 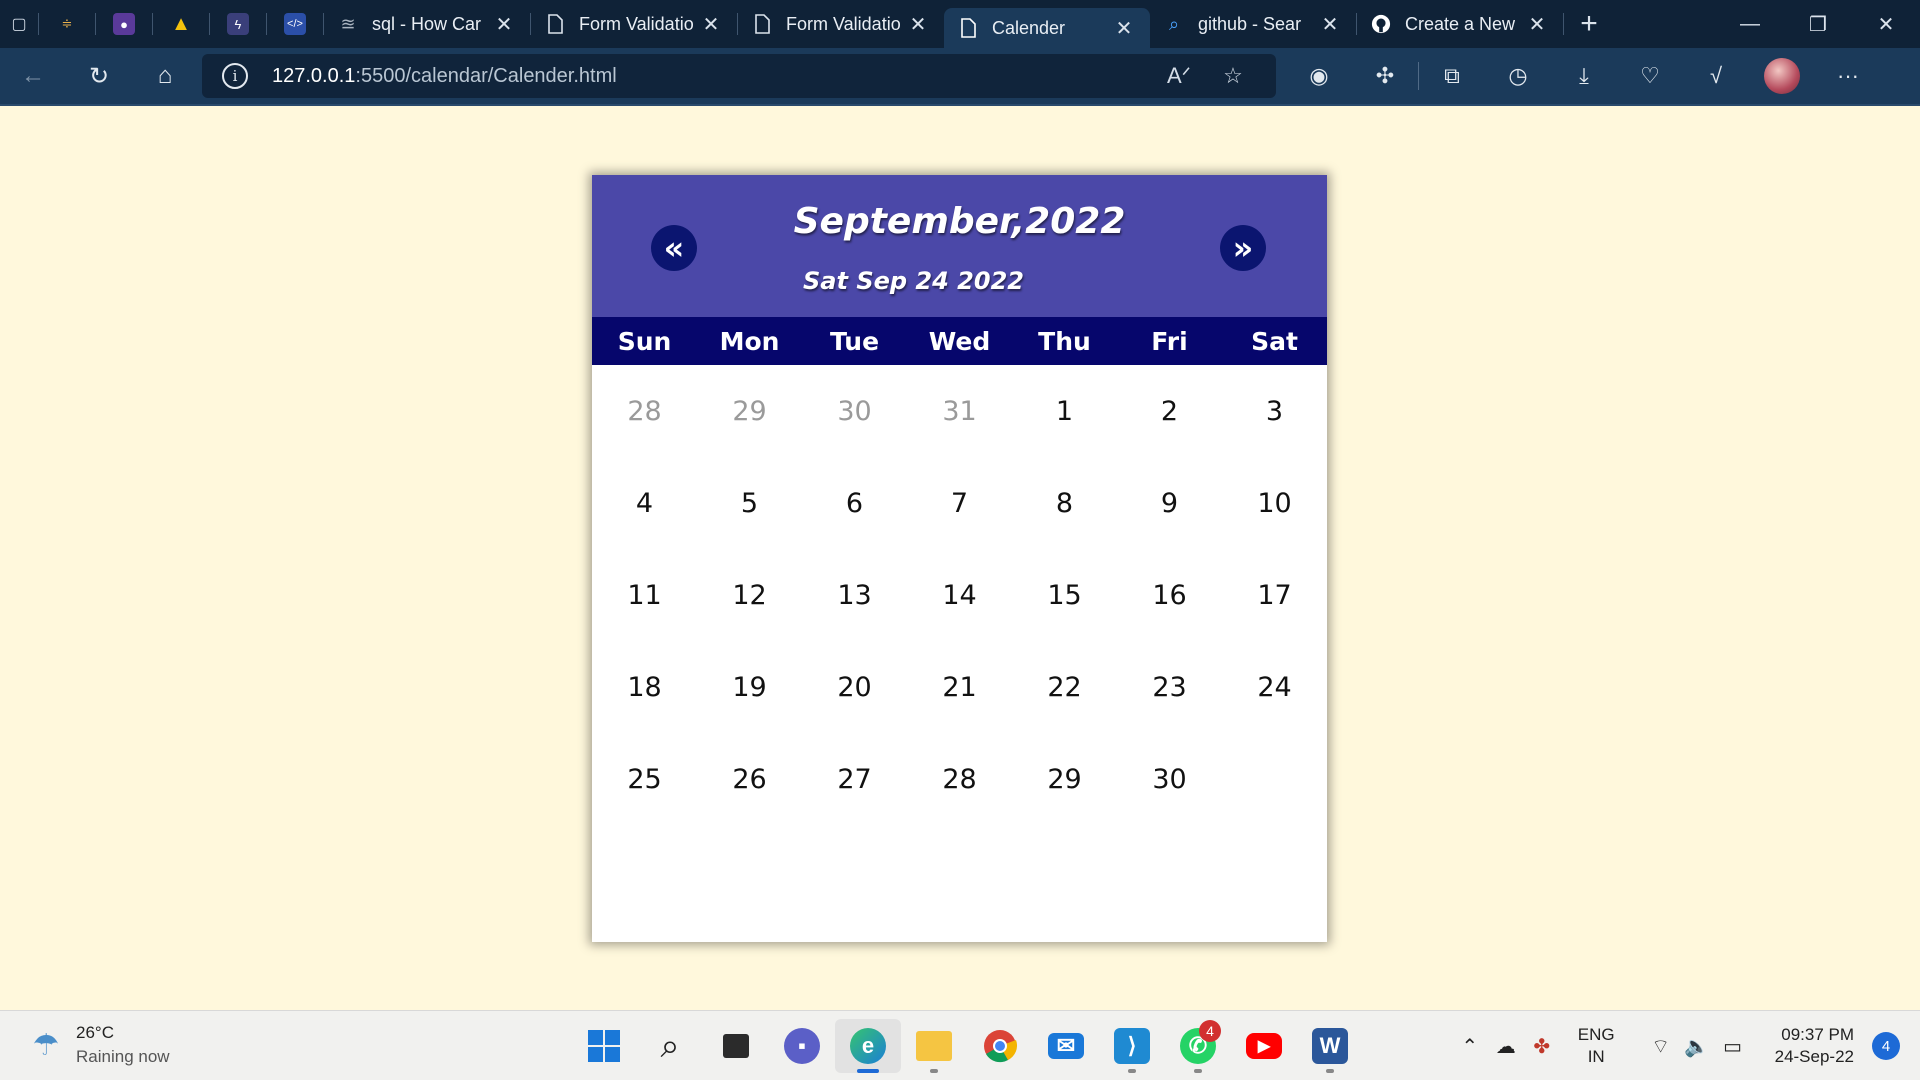 I want to click on tab-github-search: ⌕ github - Sear ✕, so click(x=1253, y=24).